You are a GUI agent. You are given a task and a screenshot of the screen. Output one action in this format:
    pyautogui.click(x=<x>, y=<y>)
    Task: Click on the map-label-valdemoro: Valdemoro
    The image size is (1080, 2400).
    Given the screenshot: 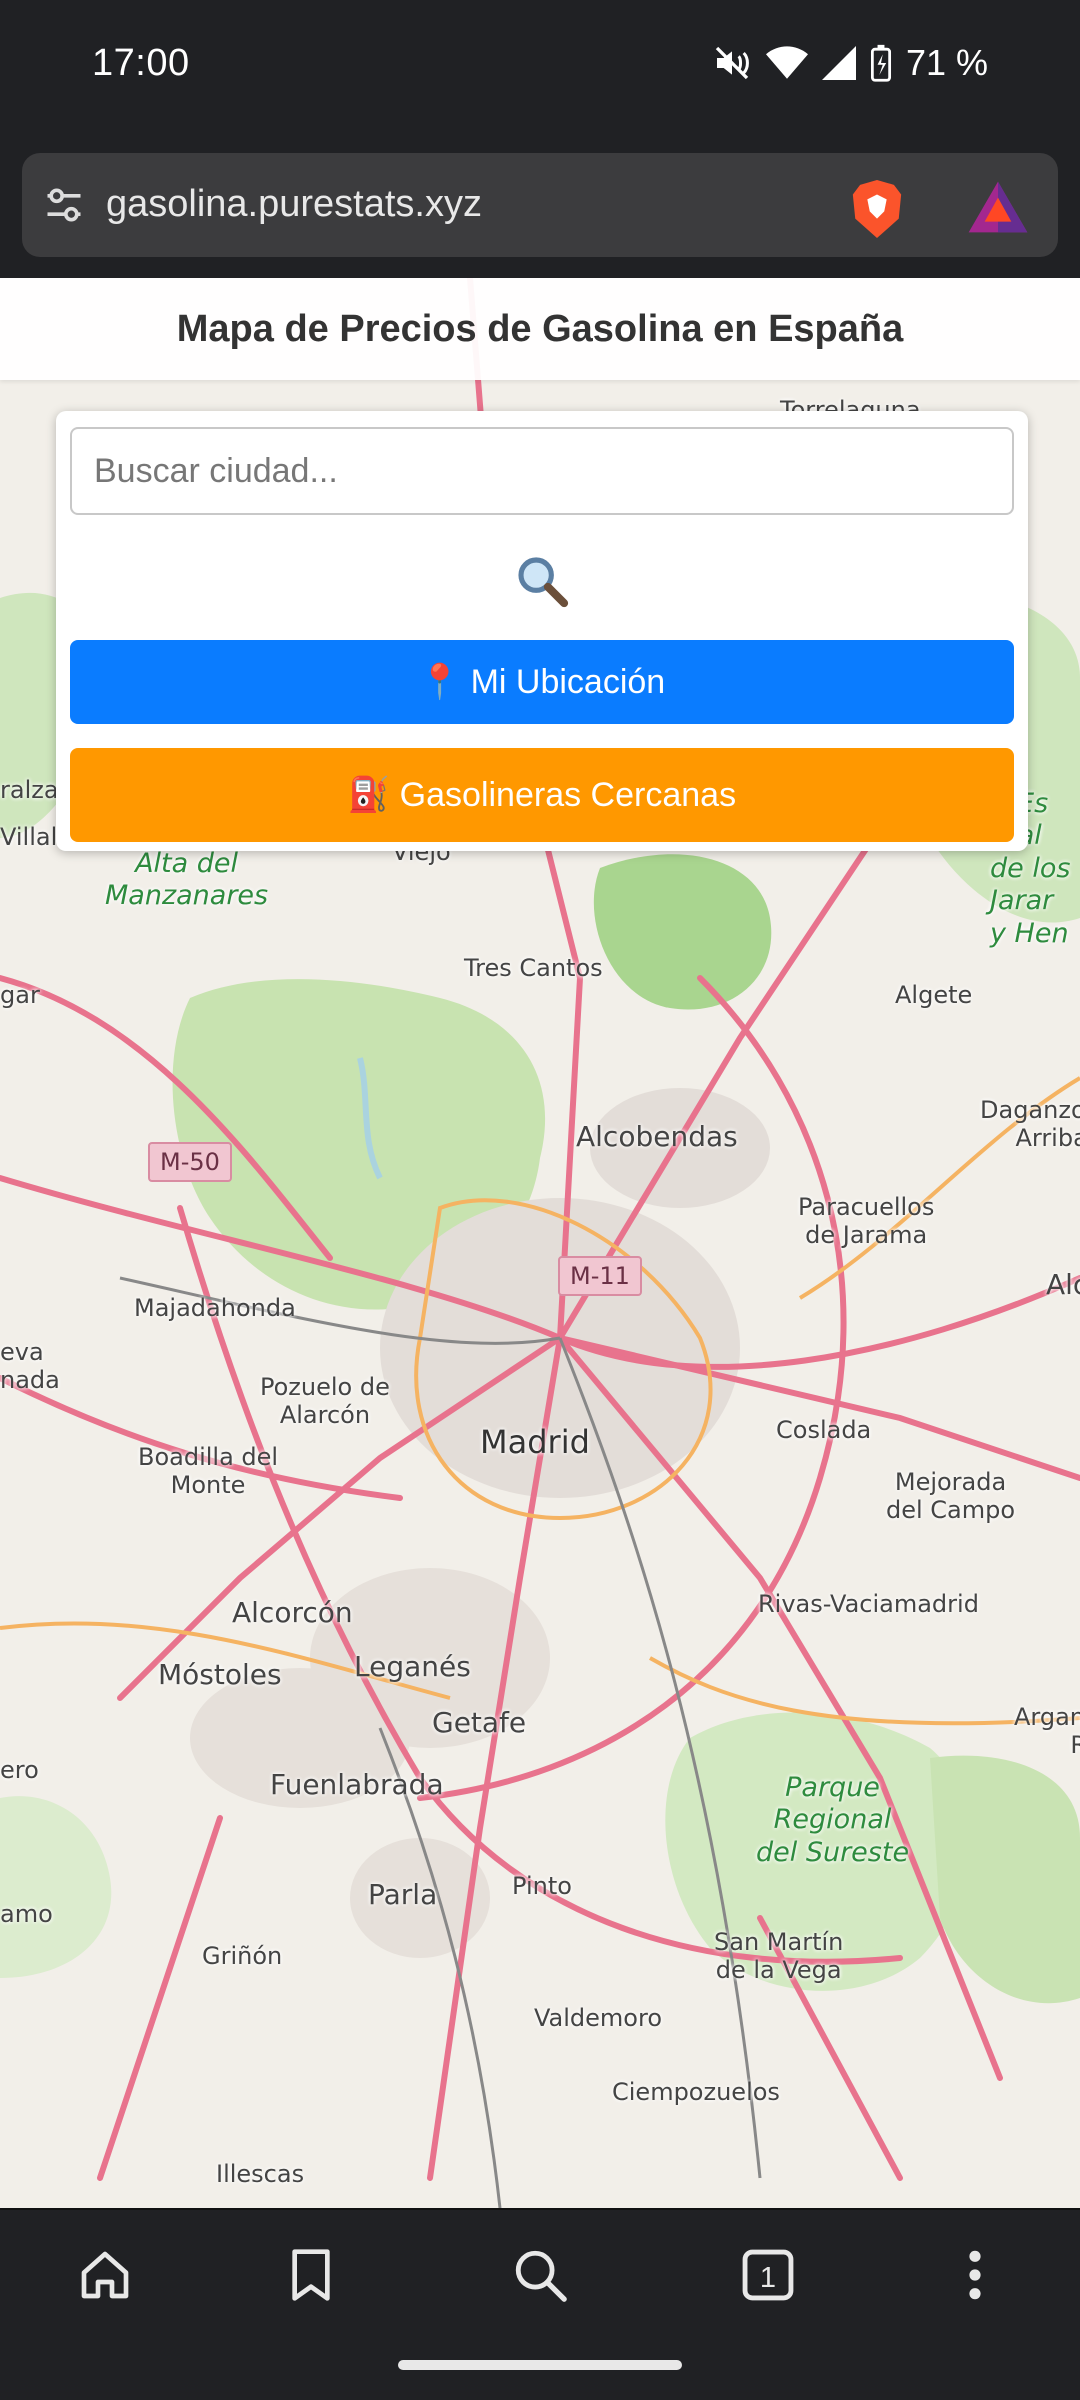 What is the action you would take?
    pyautogui.click(x=598, y=2018)
    